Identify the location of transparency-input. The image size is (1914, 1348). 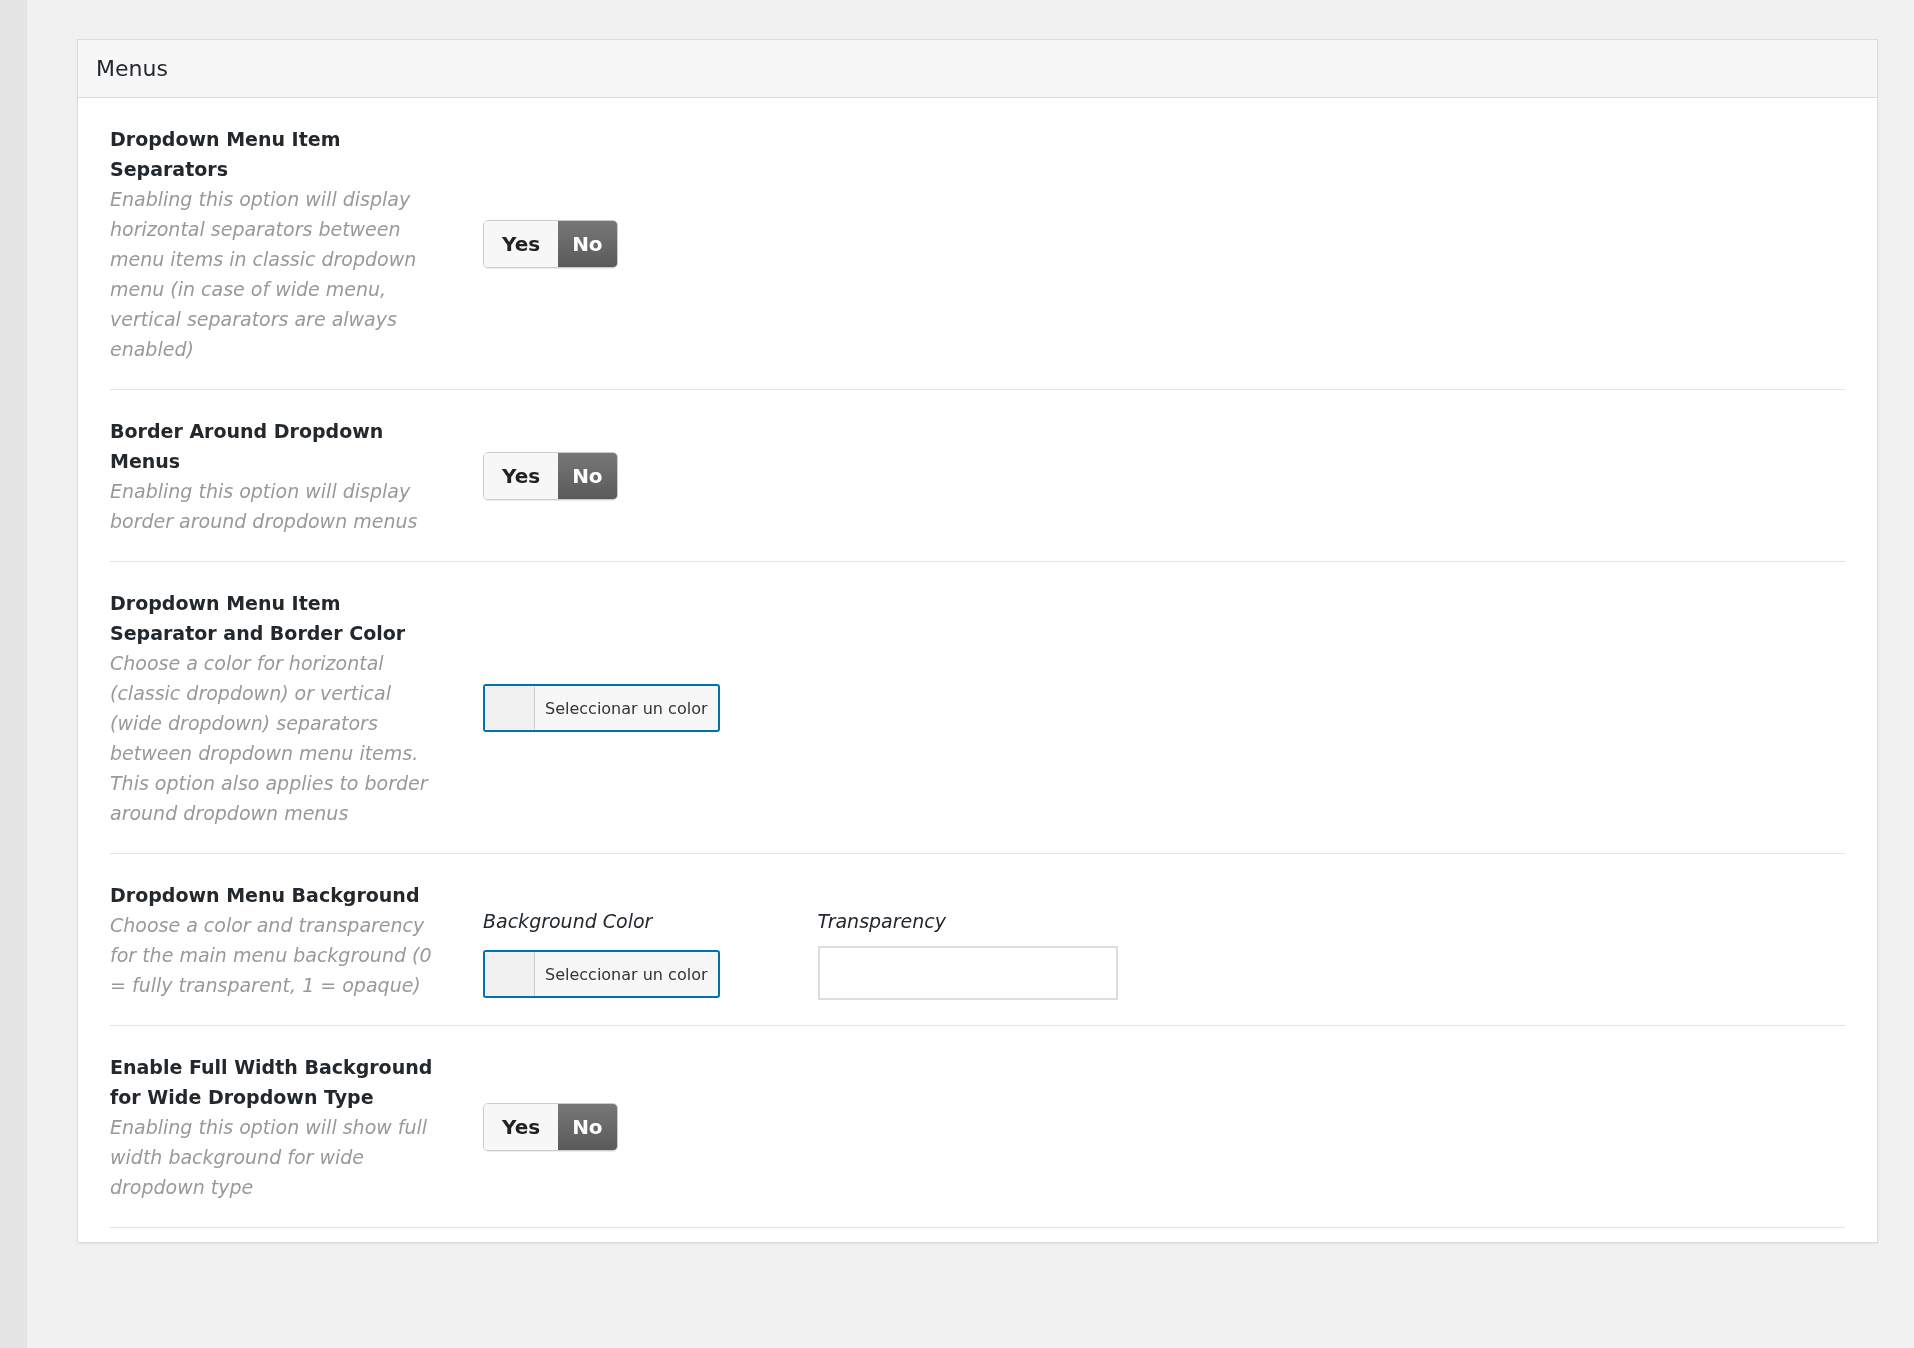
(967, 973).